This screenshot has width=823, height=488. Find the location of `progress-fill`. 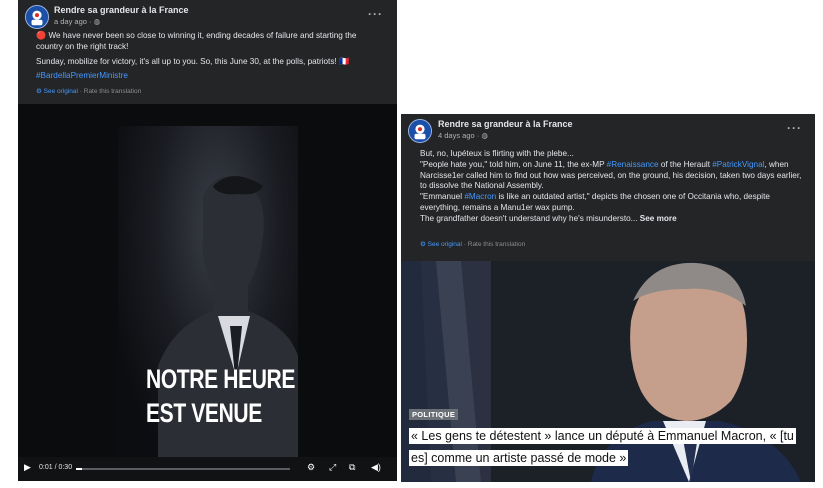

progress-fill is located at coordinates (79, 469).